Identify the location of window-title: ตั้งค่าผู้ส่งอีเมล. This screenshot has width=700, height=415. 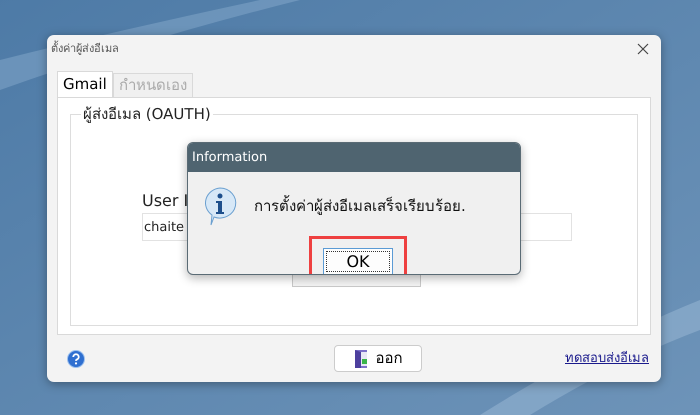
(85, 48).